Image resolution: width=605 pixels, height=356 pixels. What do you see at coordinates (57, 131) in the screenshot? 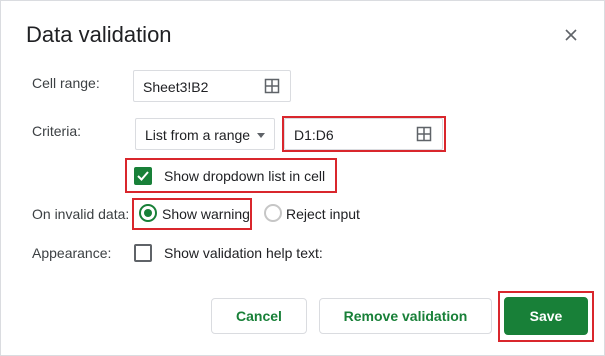
I see `criteria-label: Criteria:` at bounding box center [57, 131].